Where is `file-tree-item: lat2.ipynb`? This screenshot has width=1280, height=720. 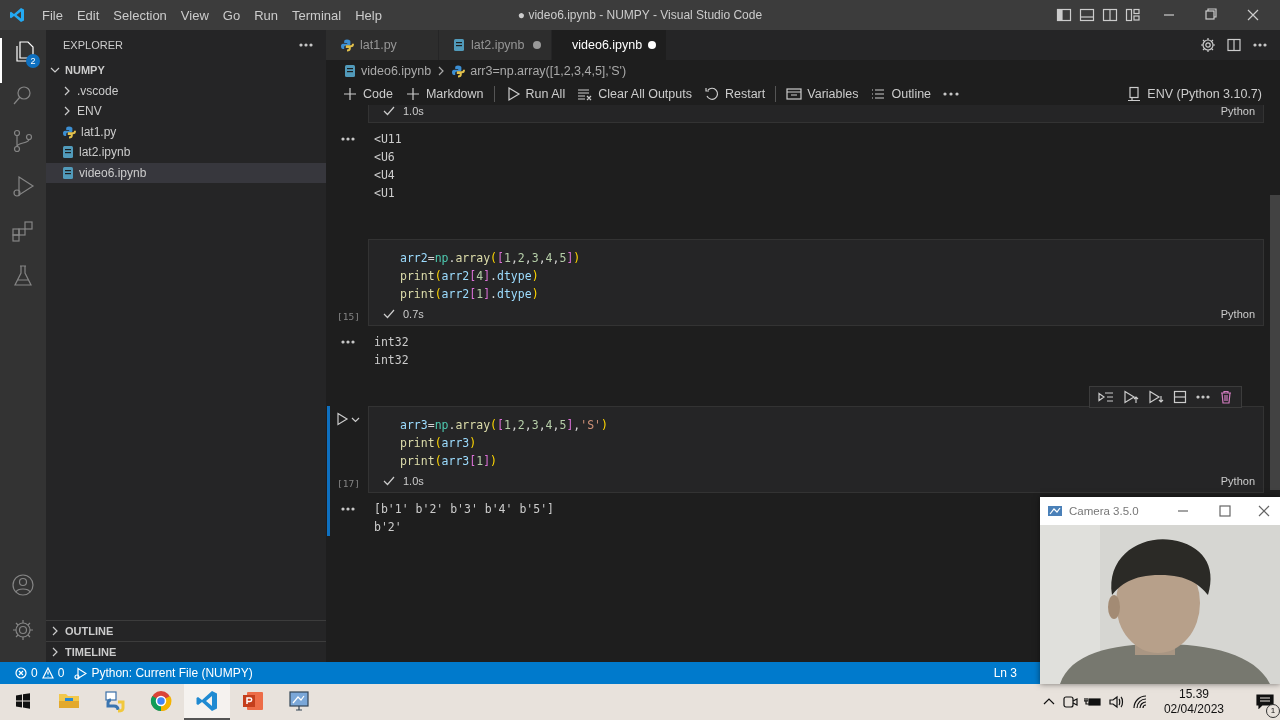 file-tree-item: lat2.ipynb is located at coordinates (186, 152).